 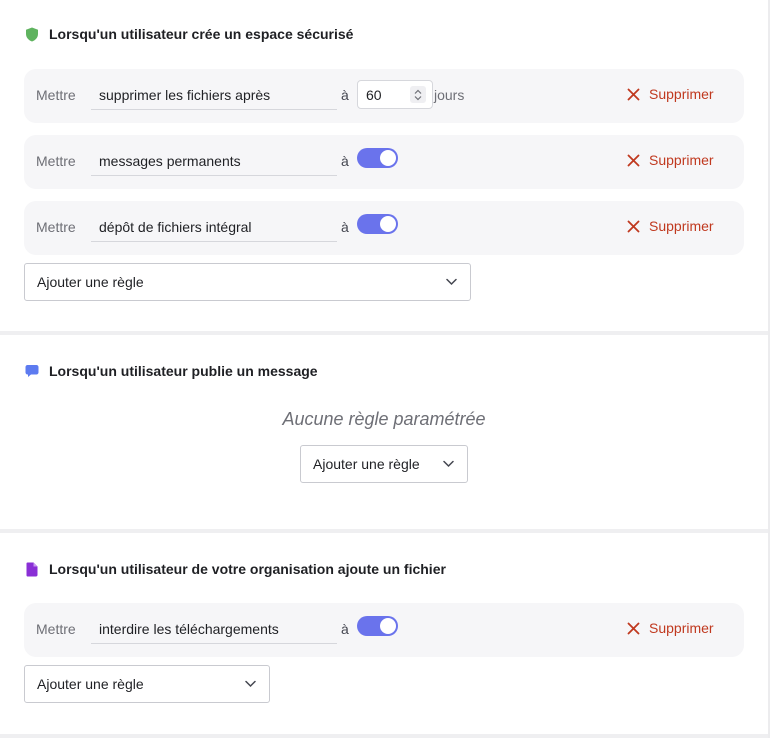 What do you see at coordinates (183, 371) in the screenshot?
I see `section-title-text: Lorsqu'un utilisateur publie un message` at bounding box center [183, 371].